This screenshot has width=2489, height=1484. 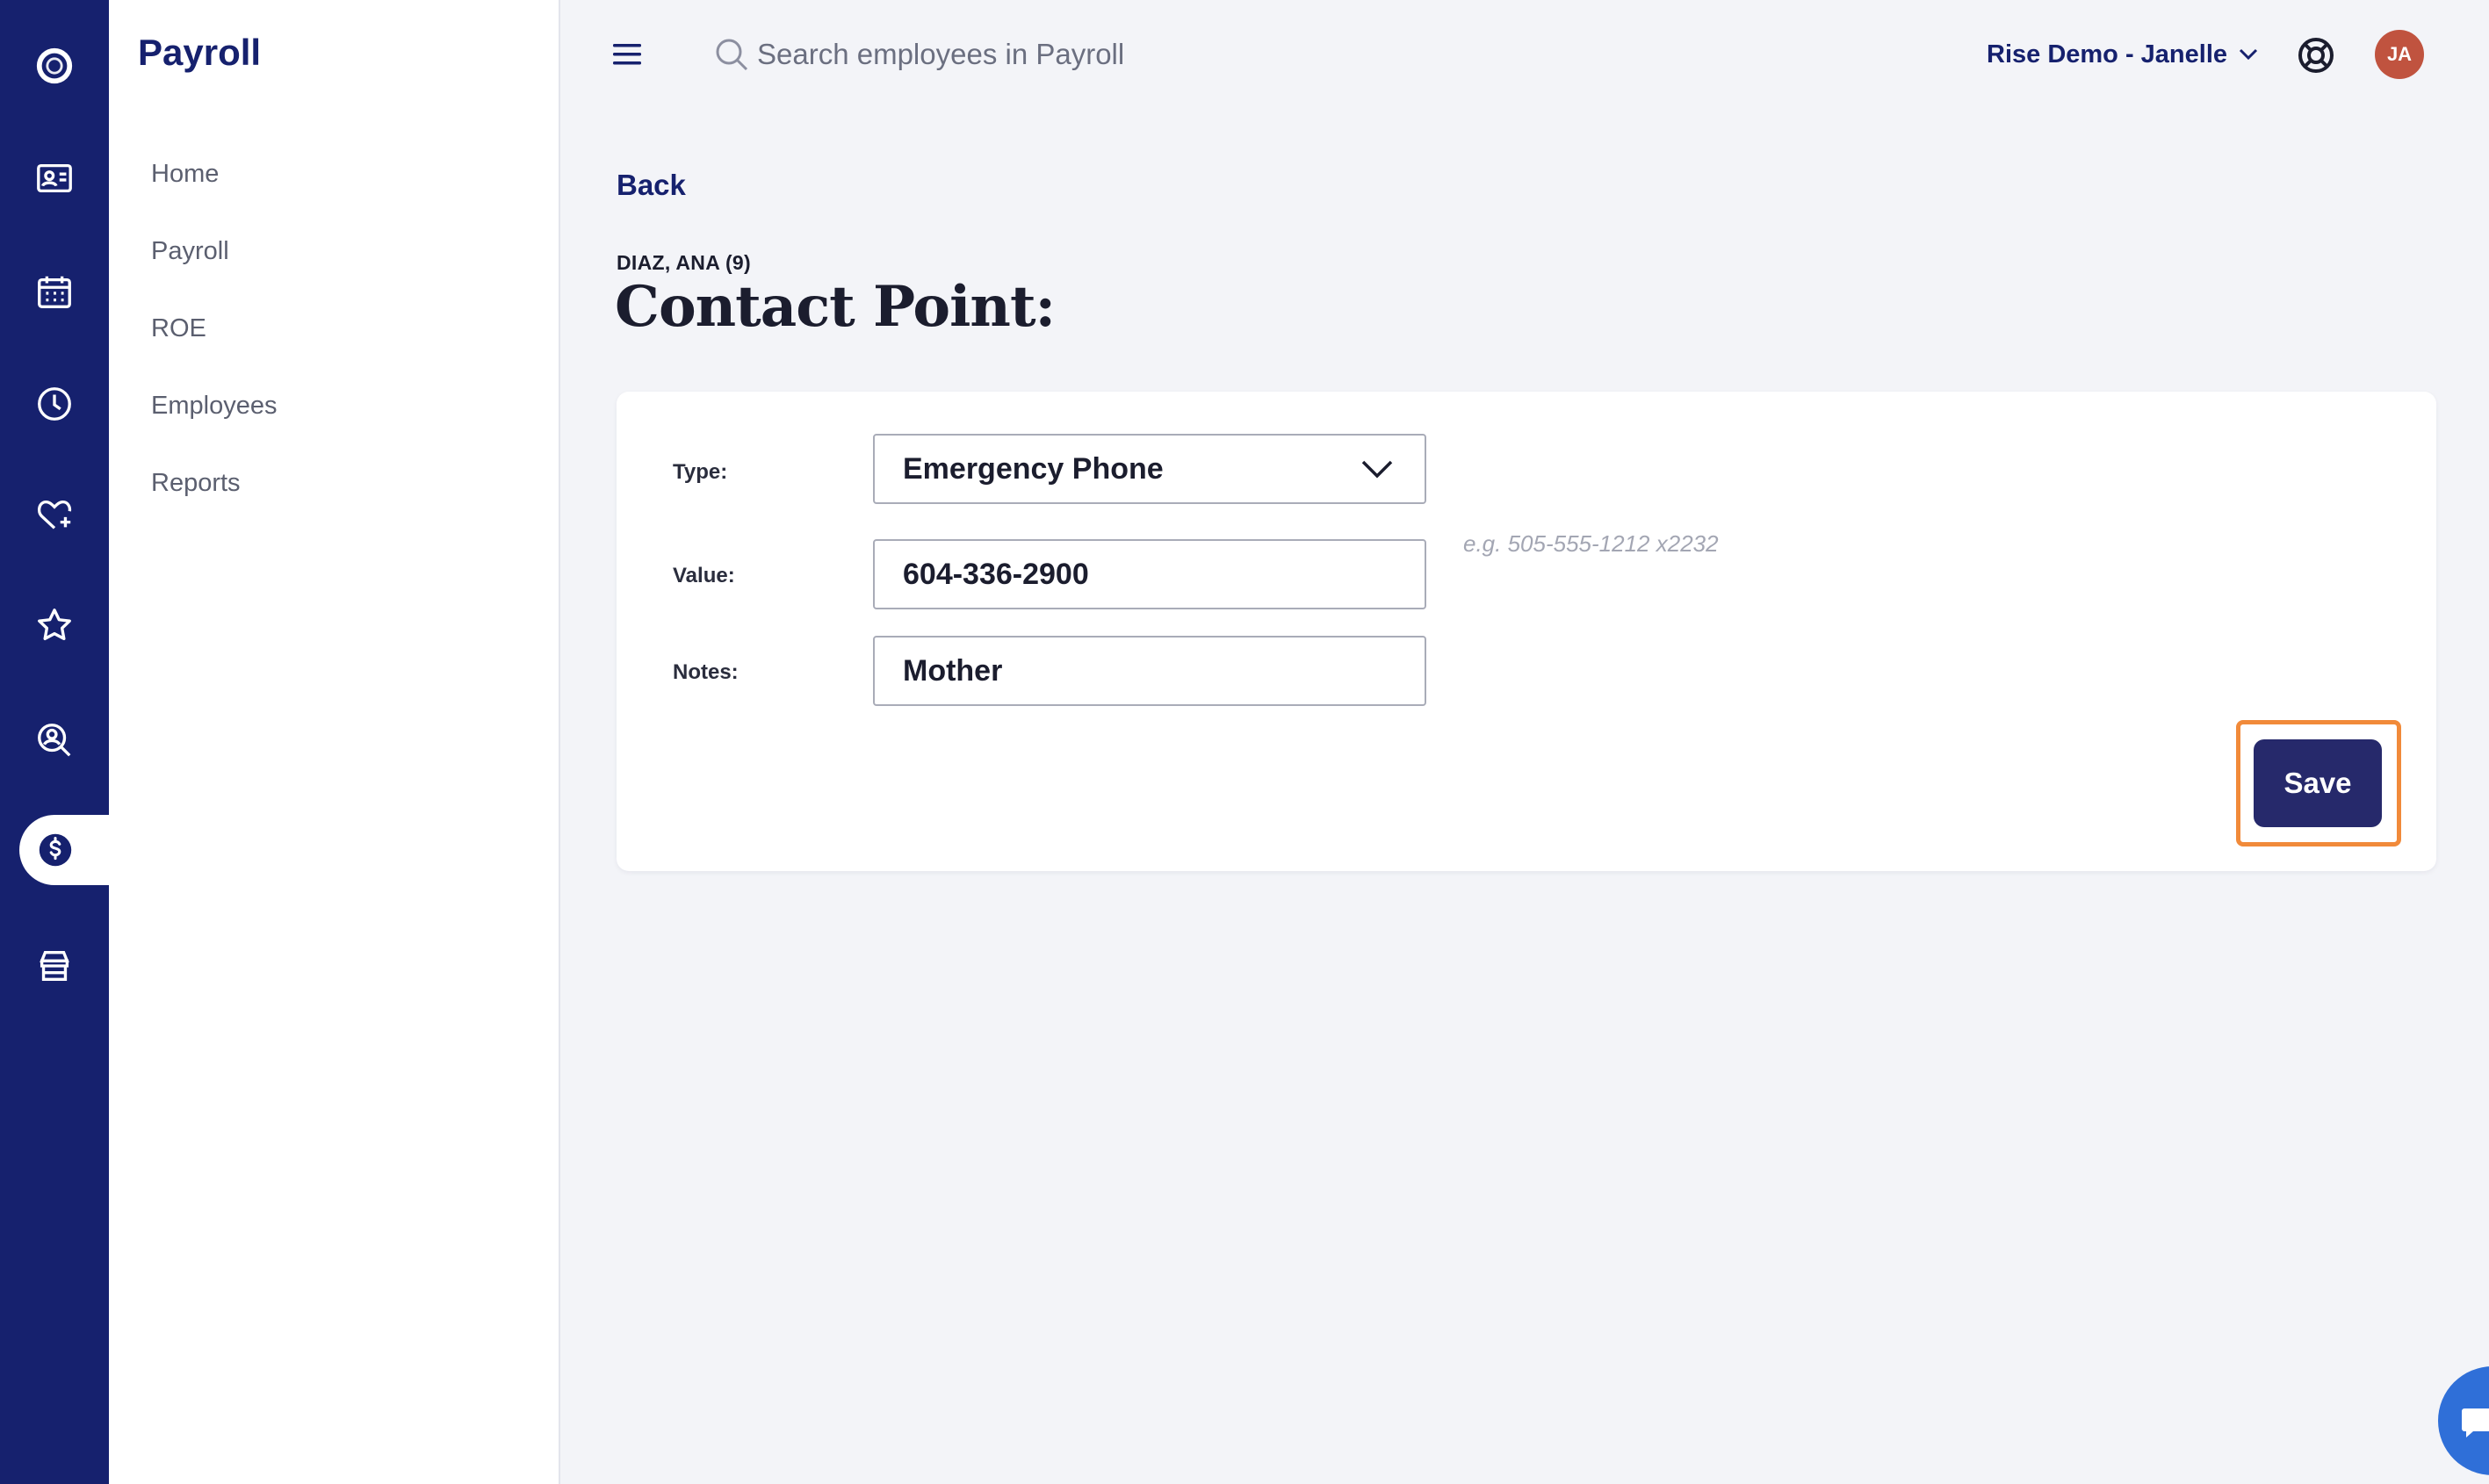 What do you see at coordinates (684, 262) in the screenshot?
I see `employee-name: DIAZ, ANA (9)` at bounding box center [684, 262].